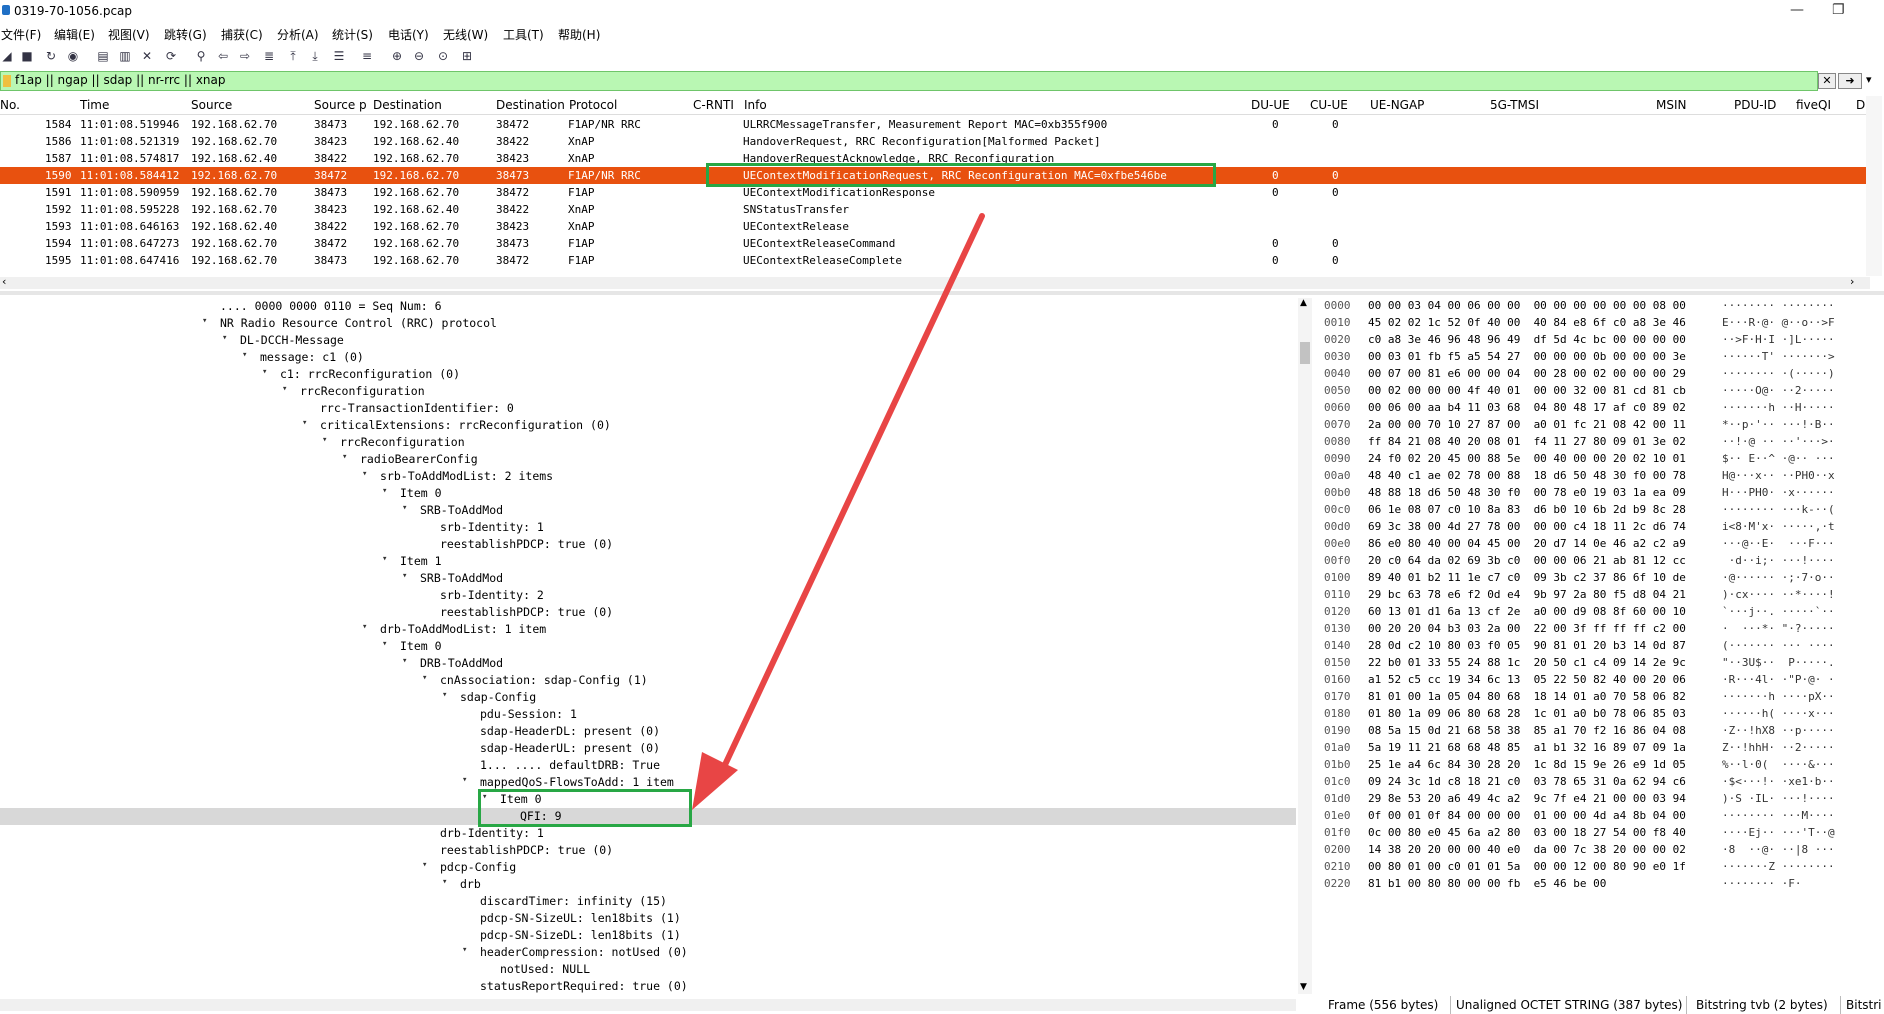 The image size is (1884, 1014). I want to click on close-file-icon: ✕, so click(147, 56).